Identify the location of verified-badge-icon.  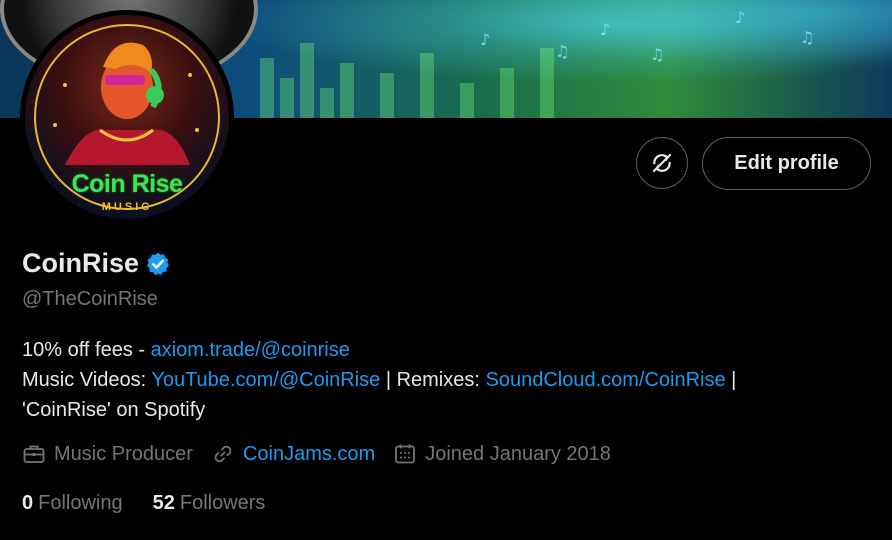
(158, 264).